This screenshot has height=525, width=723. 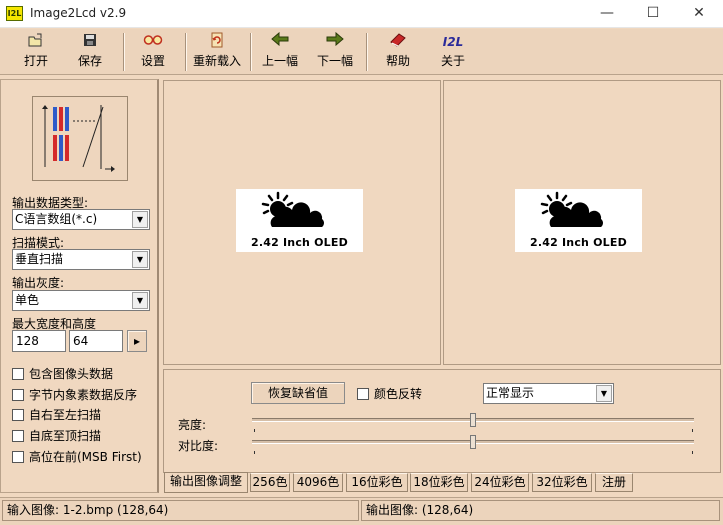 I want to click on checkbox-reverse-pixel-order: 字节内象素数据反序, so click(x=74, y=395).